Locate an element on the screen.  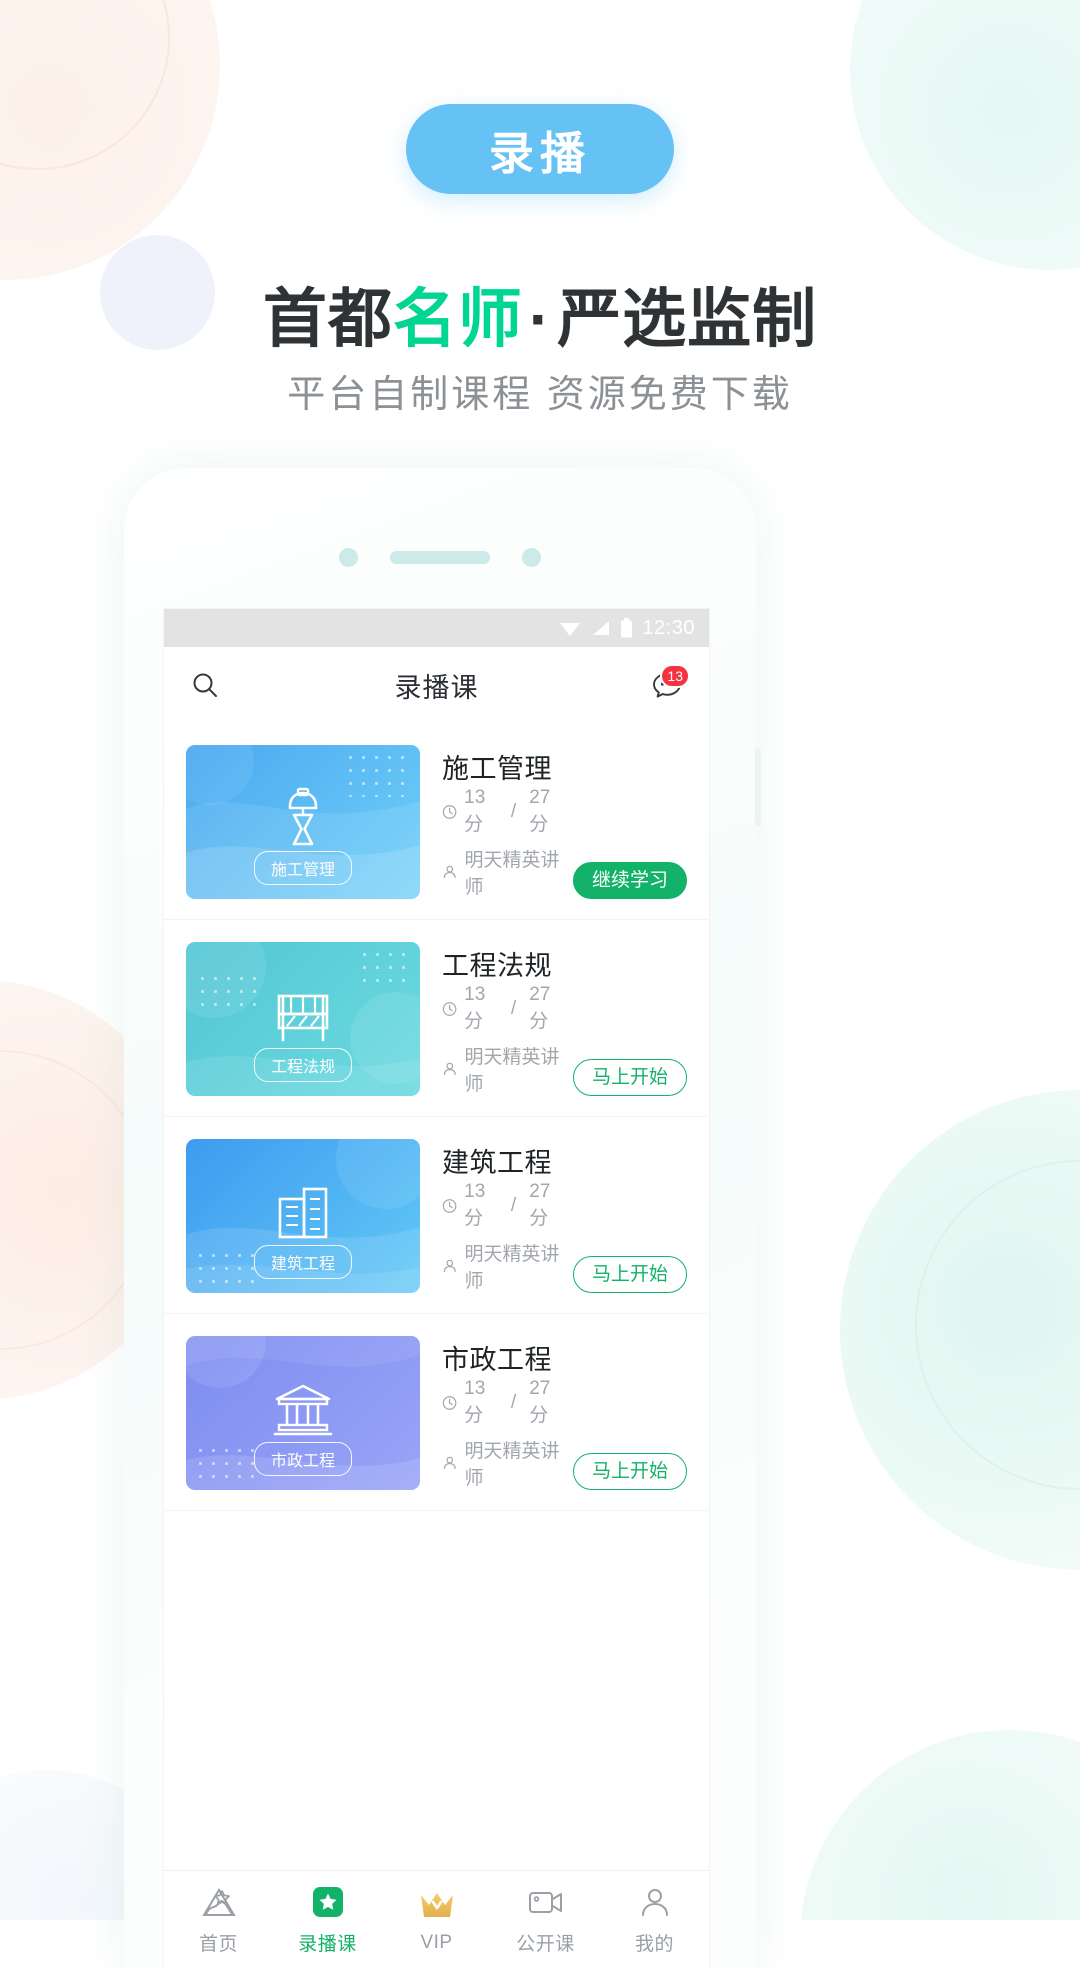
course-card: 市政工程 市政工程 13分 / 27分 明天精英讲师 马上开始 is located at coordinates (436, 1412).